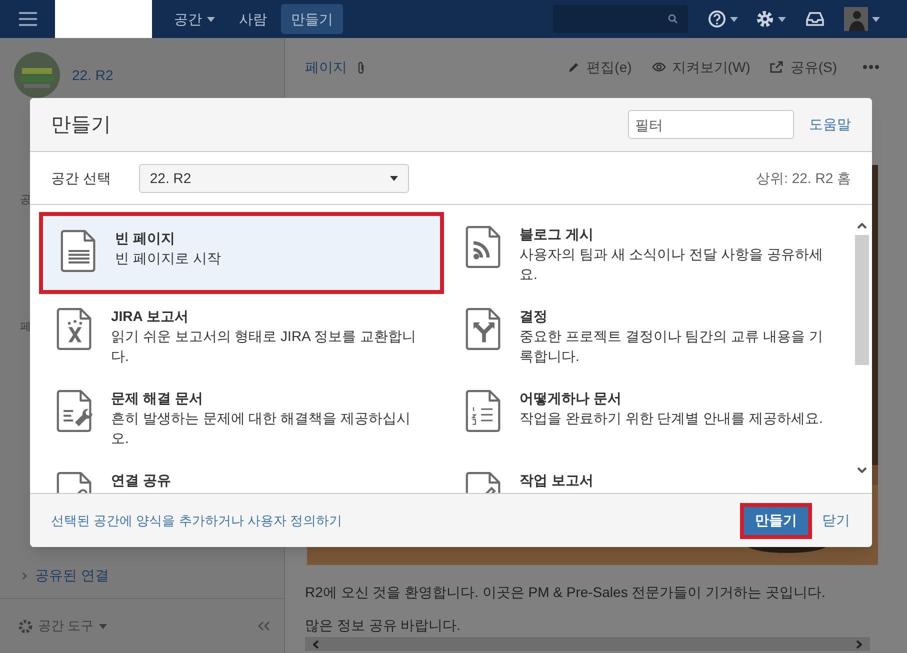  What do you see at coordinates (871, 67) in the screenshot?
I see `more-icon` at bounding box center [871, 67].